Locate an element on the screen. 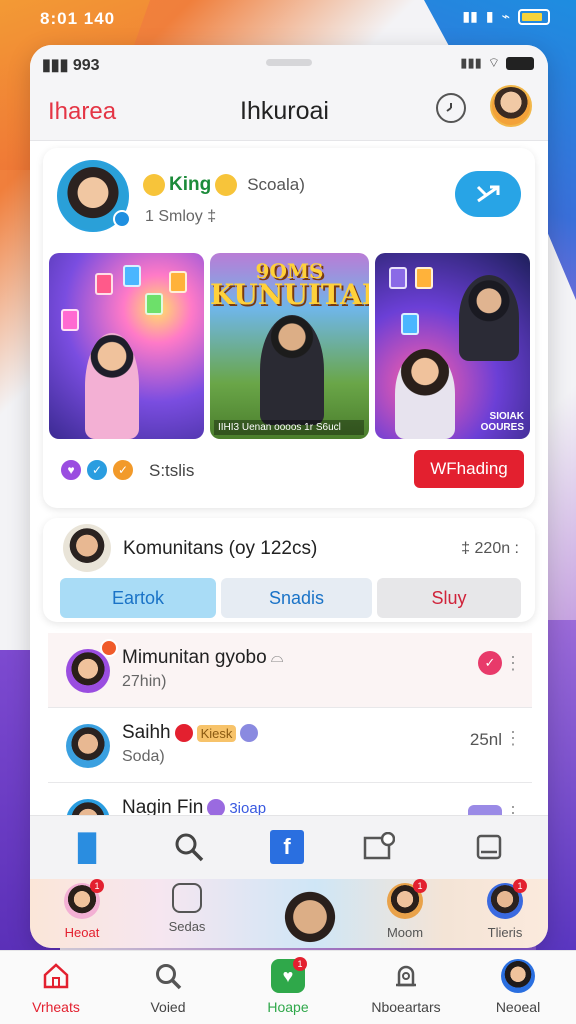 Image resolution: width=576 pixels, height=1024 pixels. os-status-bar: 8:01 140 ▮▮ ▮ ⌁ is located at coordinates (288, 18).